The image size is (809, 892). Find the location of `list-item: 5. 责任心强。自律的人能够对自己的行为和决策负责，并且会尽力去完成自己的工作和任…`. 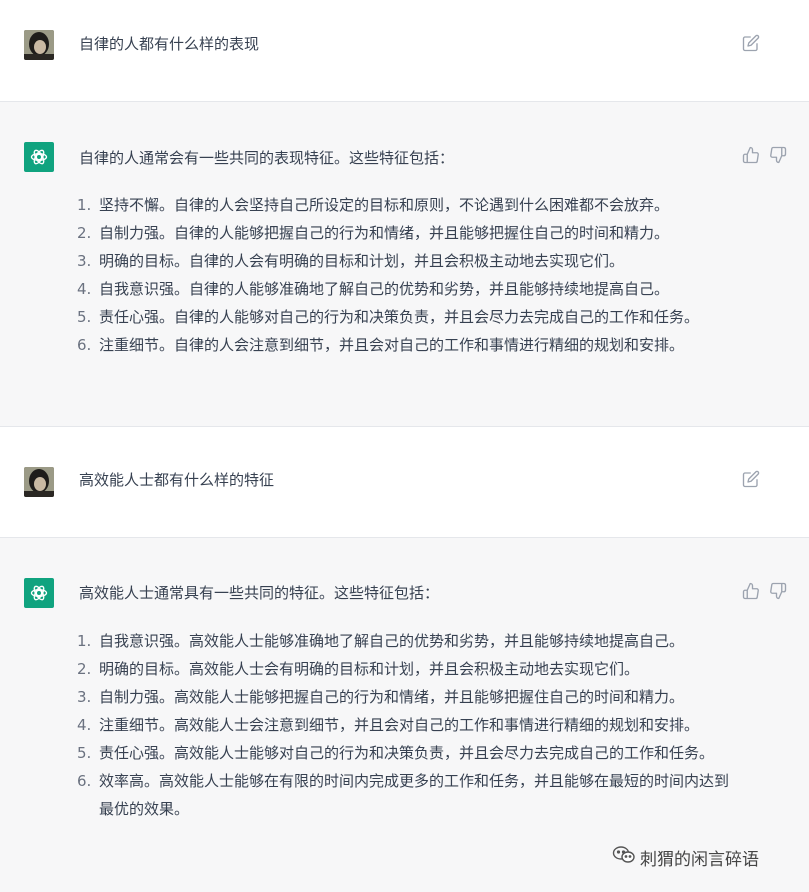

list-item: 5. 责任心强。自律的人能够对自己的行为和决策负责，并且会尽力去完成自己的工作和任… is located at coordinates (404, 317).